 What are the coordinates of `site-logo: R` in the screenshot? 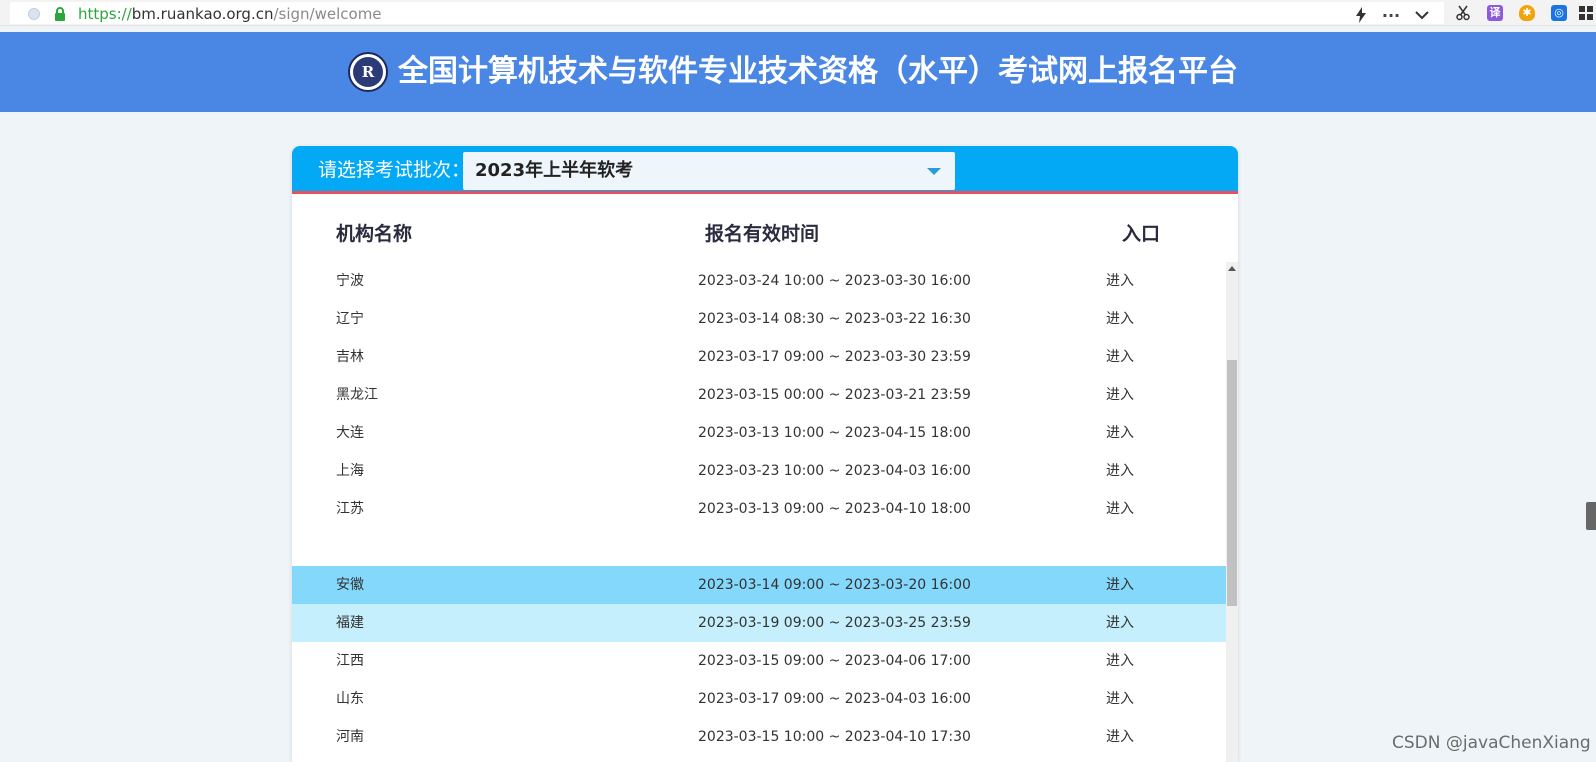 It's located at (368, 72).